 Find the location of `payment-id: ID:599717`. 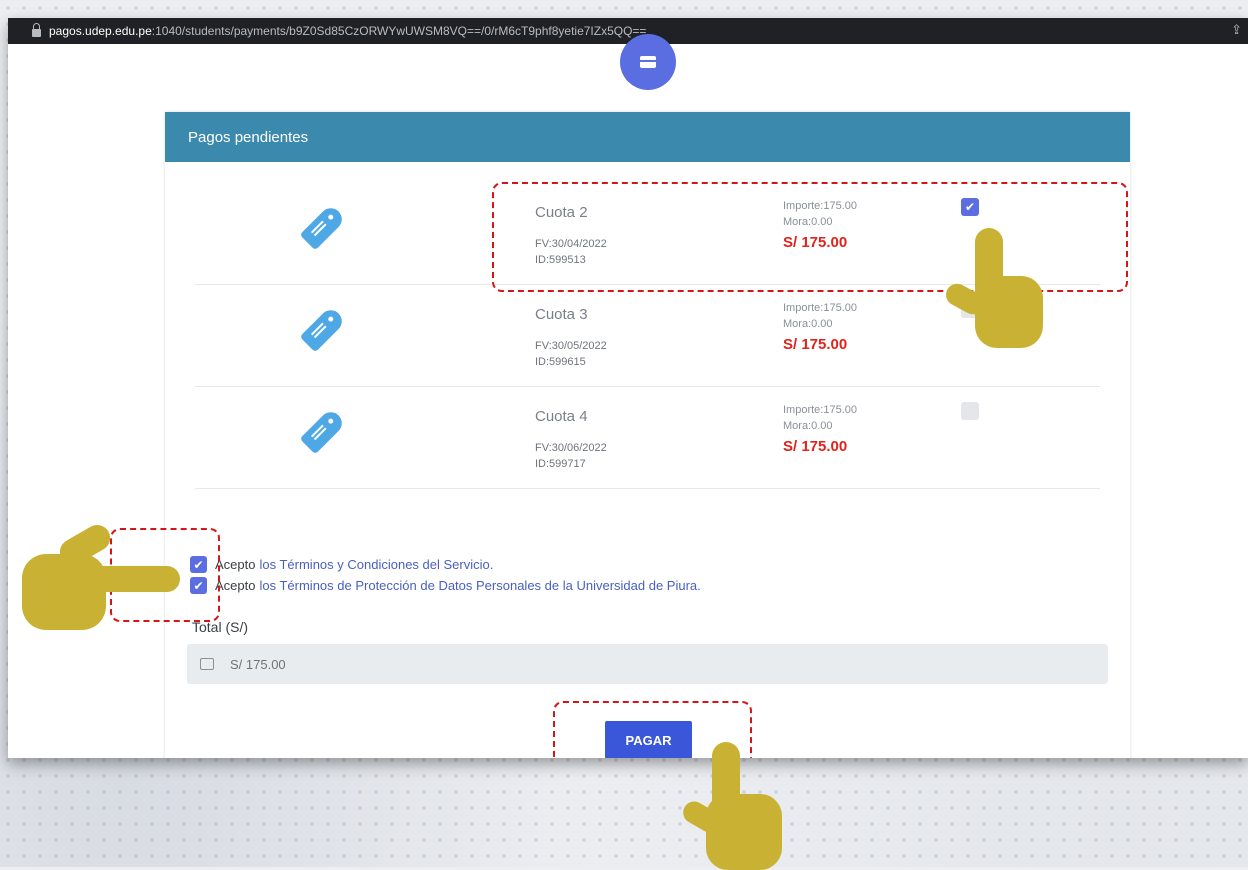

payment-id: ID:599717 is located at coordinates (560, 464).